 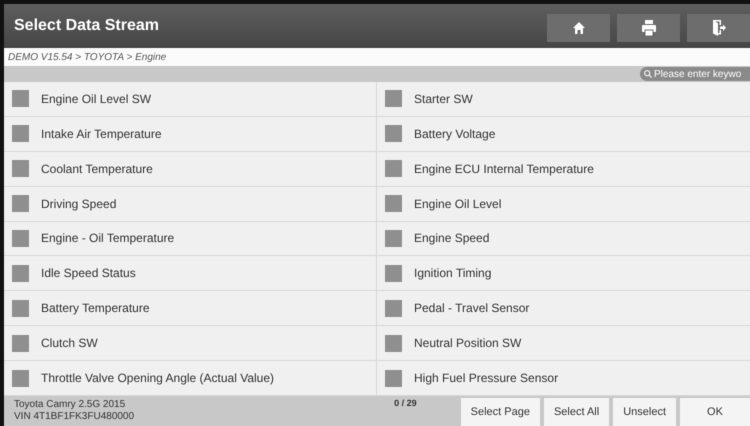 I want to click on data-stream-item: Engine Oil Level SW, so click(x=190, y=99).